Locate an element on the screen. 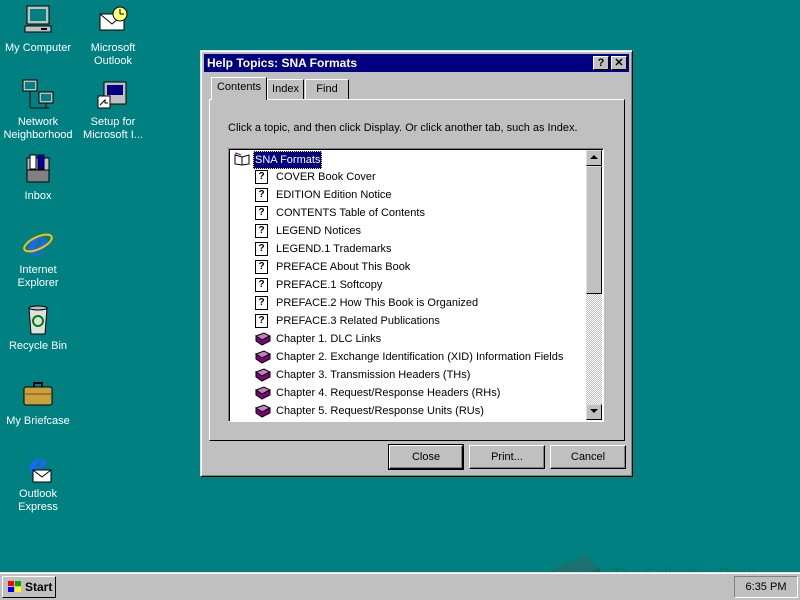 The height and width of the screenshot is (600, 800). system-tray: 6:35 PM is located at coordinates (766, 587).